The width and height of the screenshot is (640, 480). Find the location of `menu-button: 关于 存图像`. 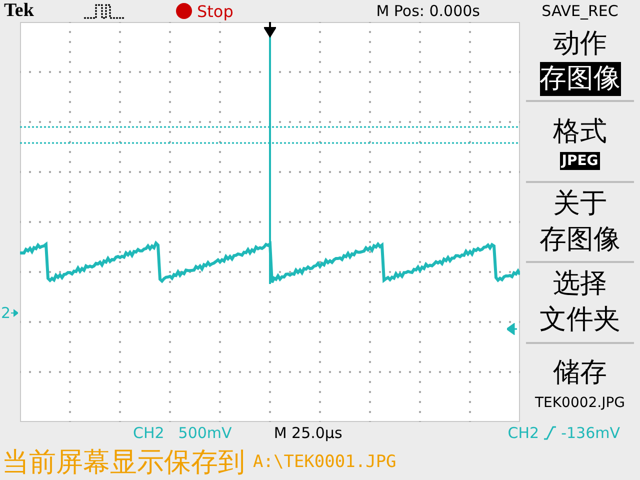

menu-button: 关于 存图像 is located at coordinates (580, 223).